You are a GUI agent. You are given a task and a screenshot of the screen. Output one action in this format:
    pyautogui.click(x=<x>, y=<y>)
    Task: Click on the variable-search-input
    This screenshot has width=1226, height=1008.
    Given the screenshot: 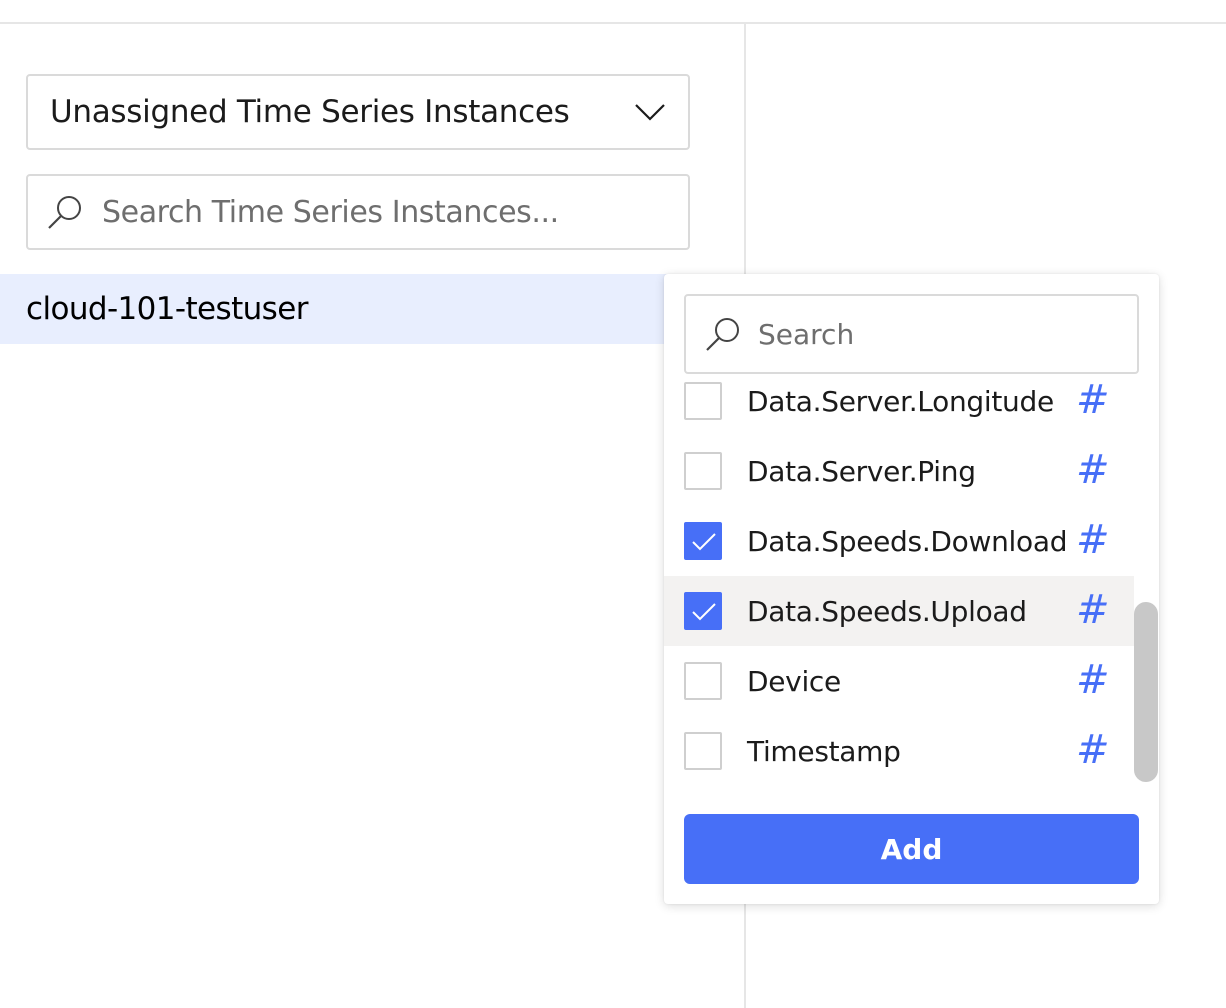 What is the action you would take?
    pyautogui.click(x=938, y=334)
    